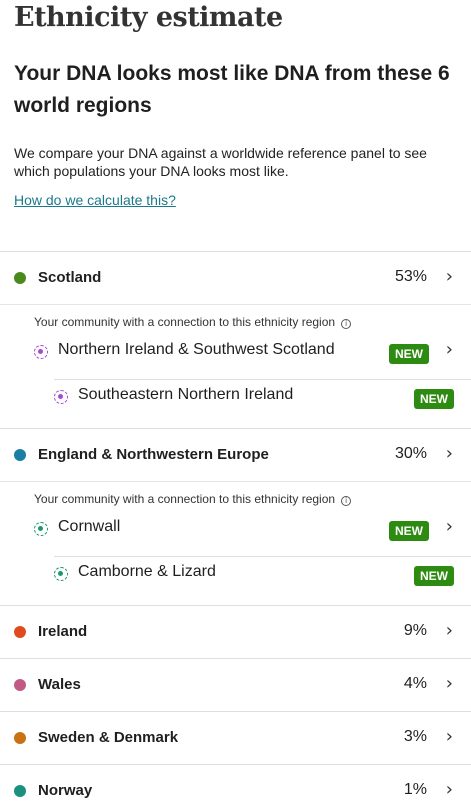  Describe the element at coordinates (63, 631) in the screenshot. I see `region-name: Ireland` at that location.